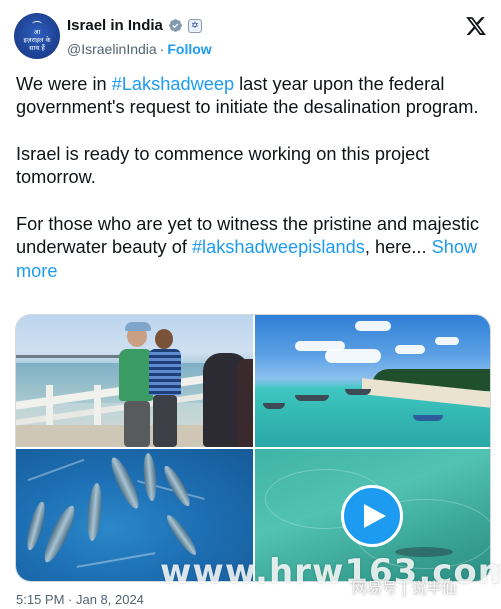 This screenshot has height=609, width=501. Describe the element at coordinates (278, 247) in the screenshot. I see `hashtag-lakshadweepislands: #lakshadweepislands` at that location.